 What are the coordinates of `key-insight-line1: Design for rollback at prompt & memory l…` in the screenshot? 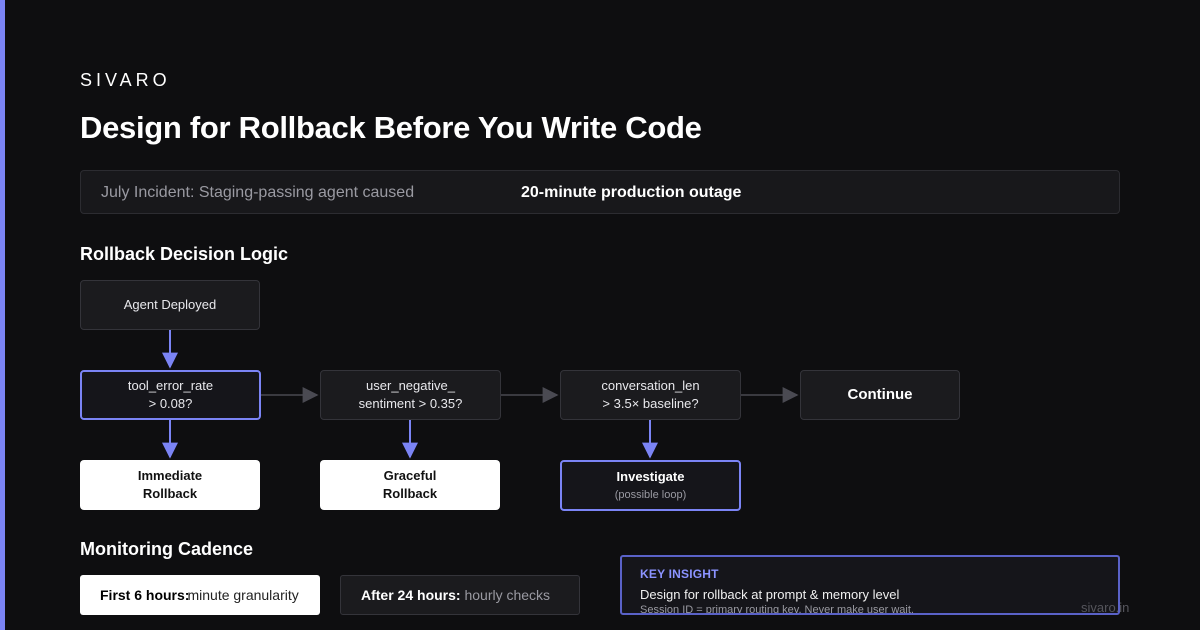 It's located at (770, 594).